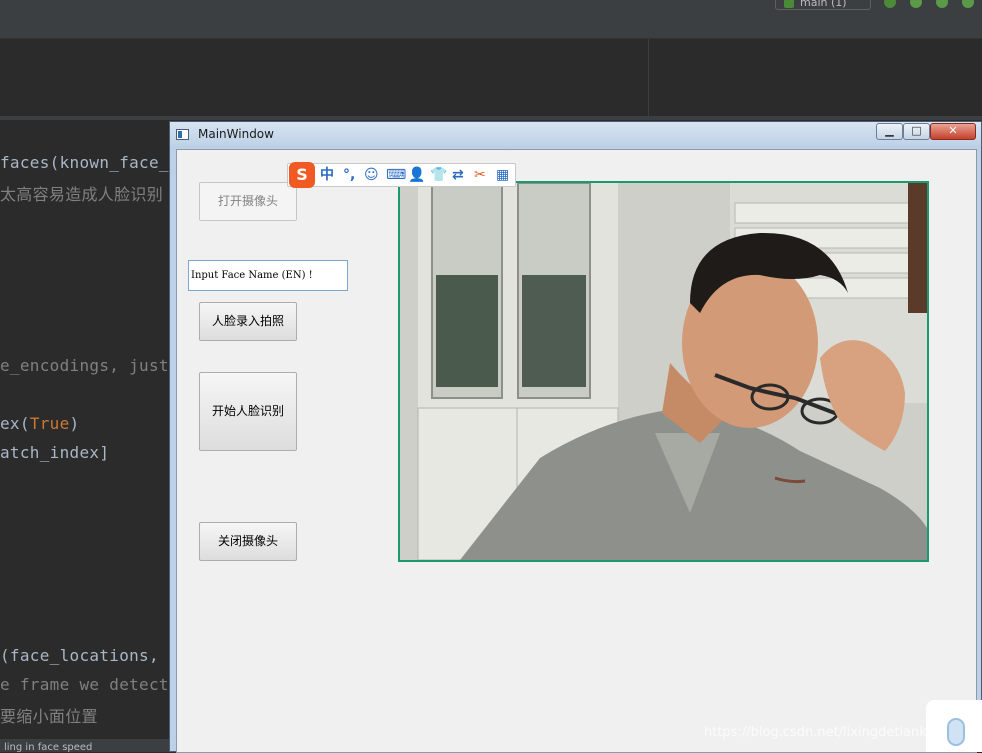 The width and height of the screenshot is (982, 753). I want to click on close-camera-label: 关闭摄像头, so click(247, 541).